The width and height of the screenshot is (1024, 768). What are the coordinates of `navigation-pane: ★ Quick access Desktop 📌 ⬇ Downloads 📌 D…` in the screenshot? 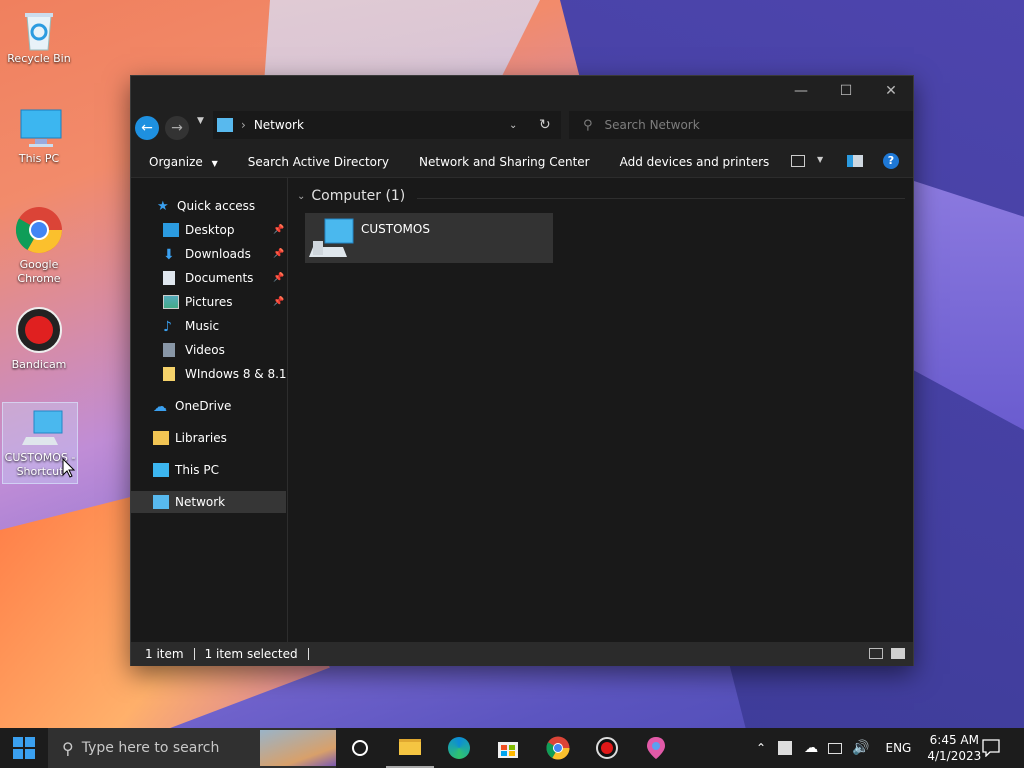 It's located at (209, 410).